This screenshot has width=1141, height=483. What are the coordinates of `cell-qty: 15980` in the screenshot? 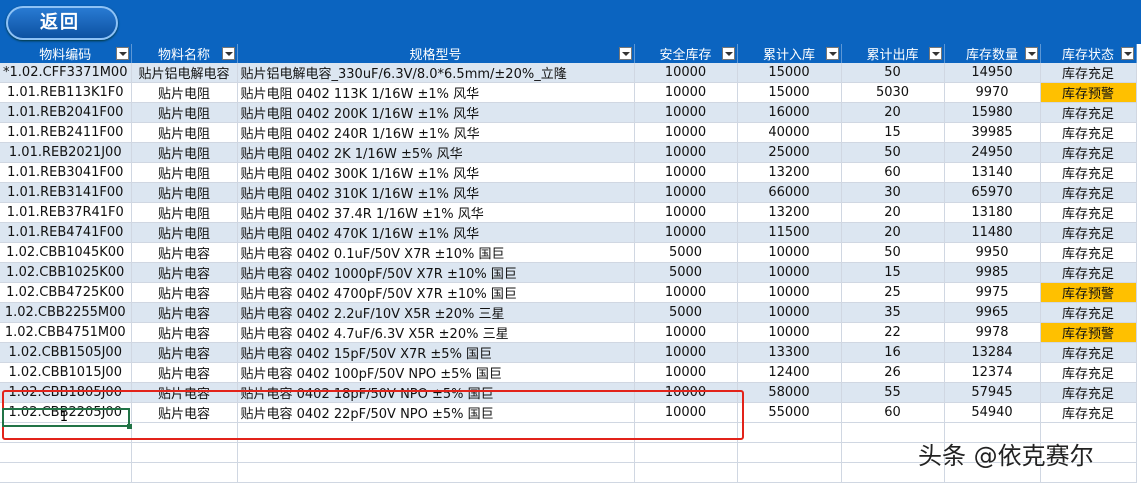 It's located at (992, 112).